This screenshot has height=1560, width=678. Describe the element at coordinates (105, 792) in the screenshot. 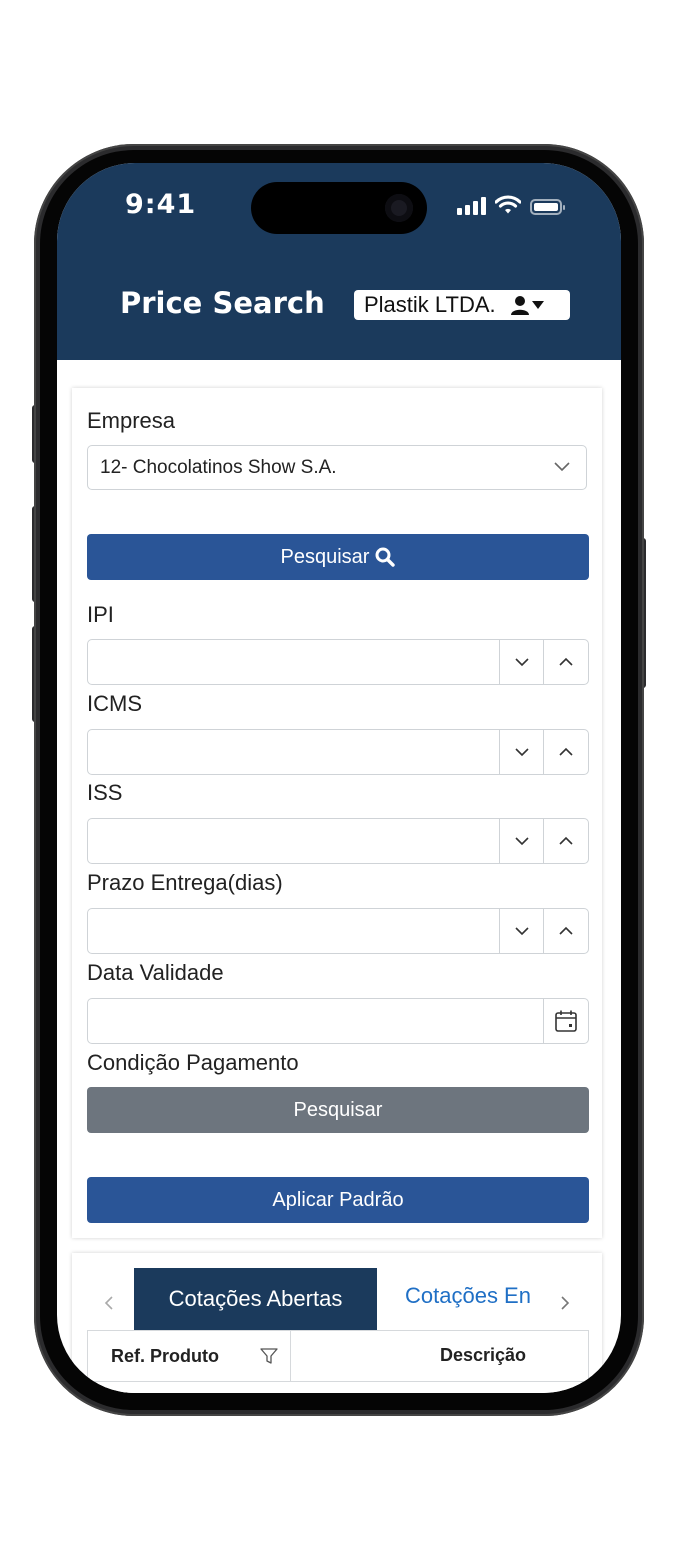

I see `iss-label: ISS` at that location.